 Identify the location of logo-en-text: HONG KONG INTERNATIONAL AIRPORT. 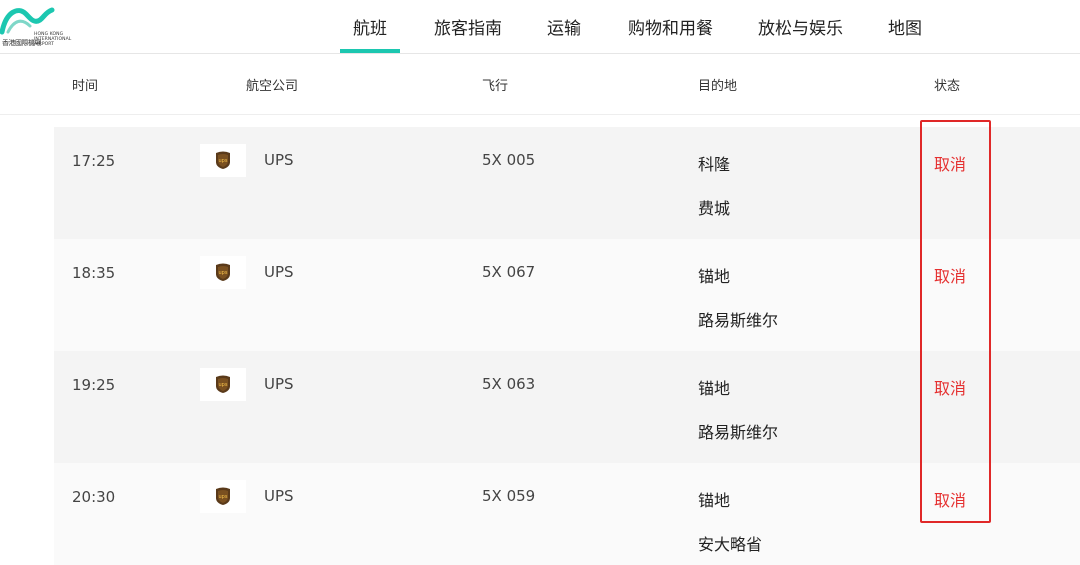
(53, 39).